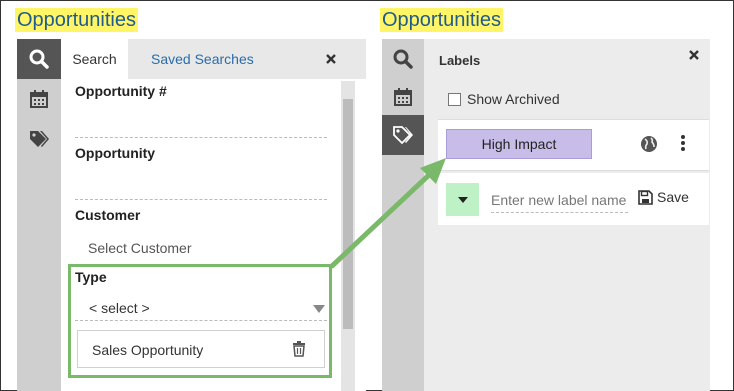 This screenshot has width=734, height=391. I want to click on label-color-picker, so click(462, 199).